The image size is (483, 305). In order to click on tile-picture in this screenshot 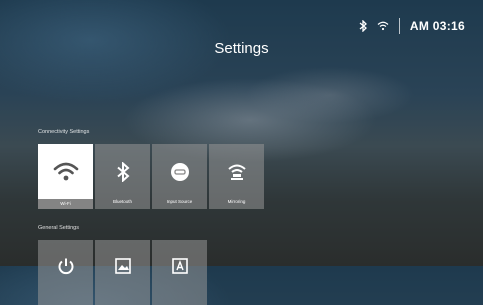, I will do `click(122, 272)`.